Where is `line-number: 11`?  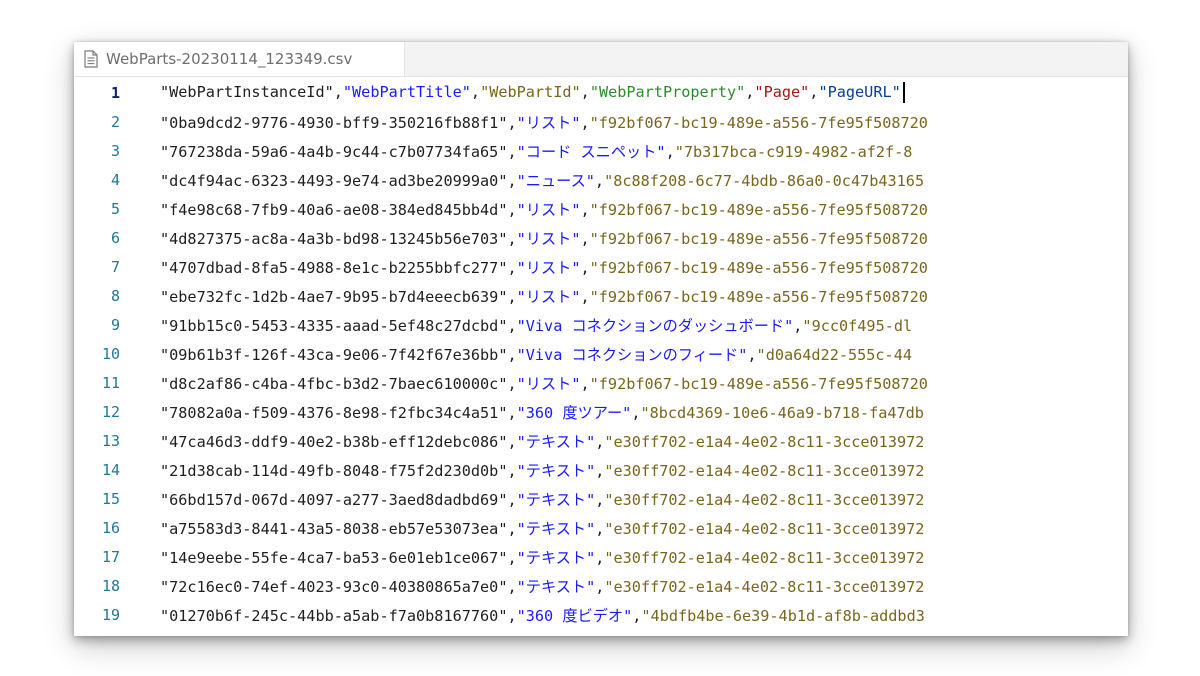
line-number: 11 is located at coordinates (110, 382).